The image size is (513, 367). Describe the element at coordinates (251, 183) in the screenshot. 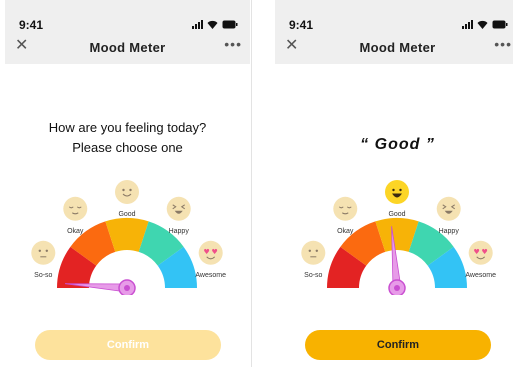

I see `screen-divider` at that location.